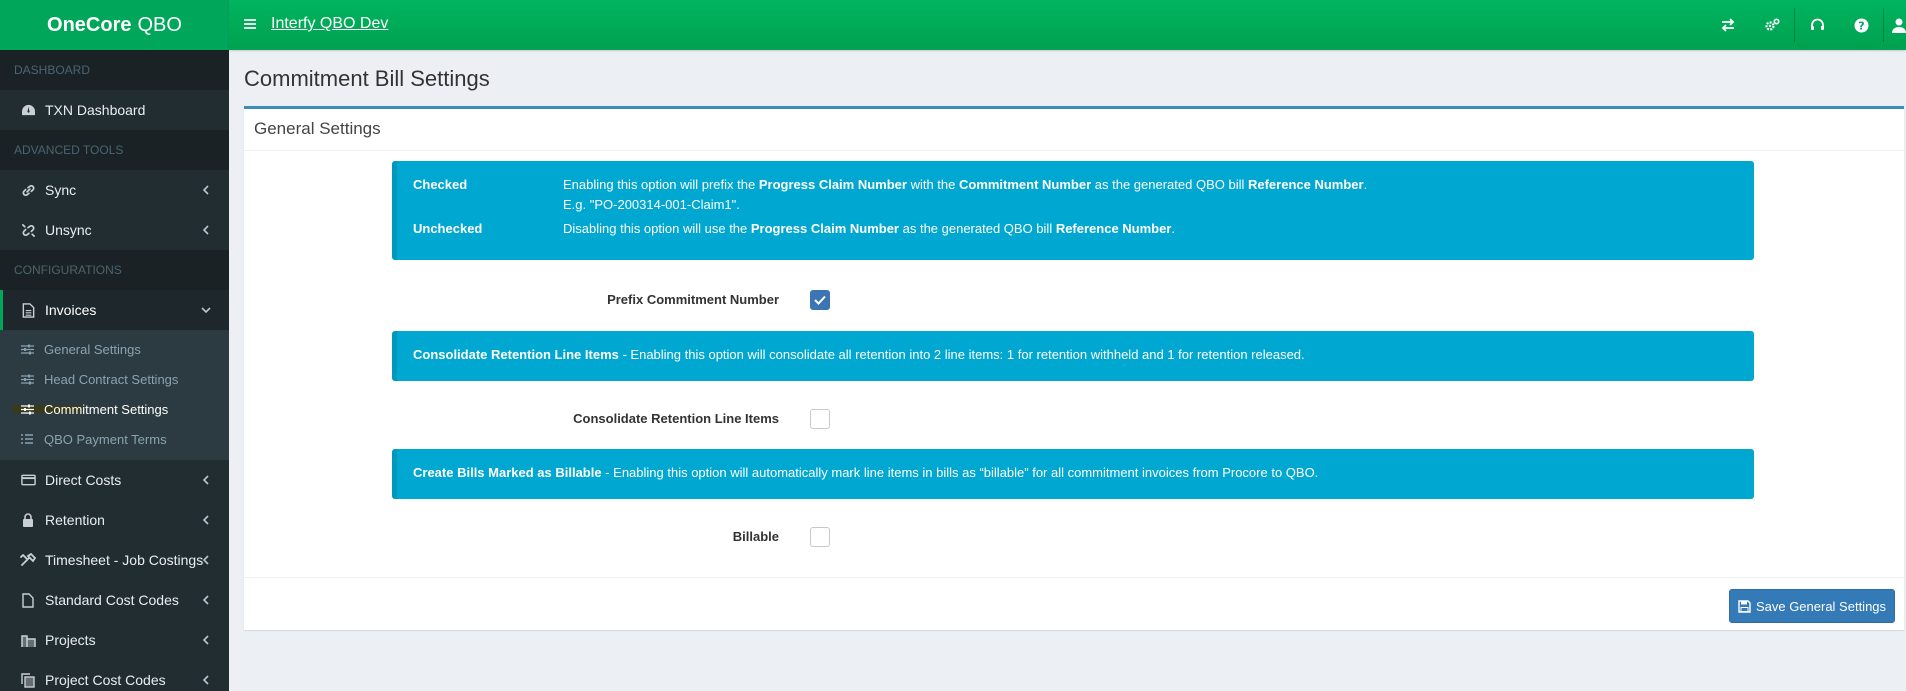  I want to click on checkmark-icon, so click(820, 300).